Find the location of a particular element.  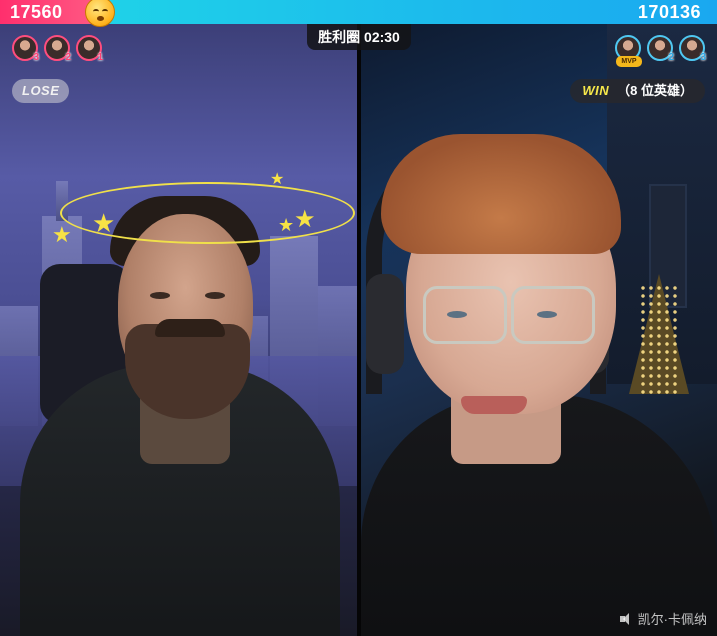

creator-name: 凯尔·卡佩纳 is located at coordinates (672, 619).